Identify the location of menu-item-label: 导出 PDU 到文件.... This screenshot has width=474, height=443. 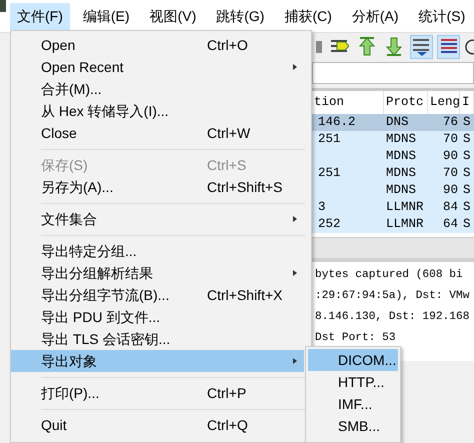
(101, 317).